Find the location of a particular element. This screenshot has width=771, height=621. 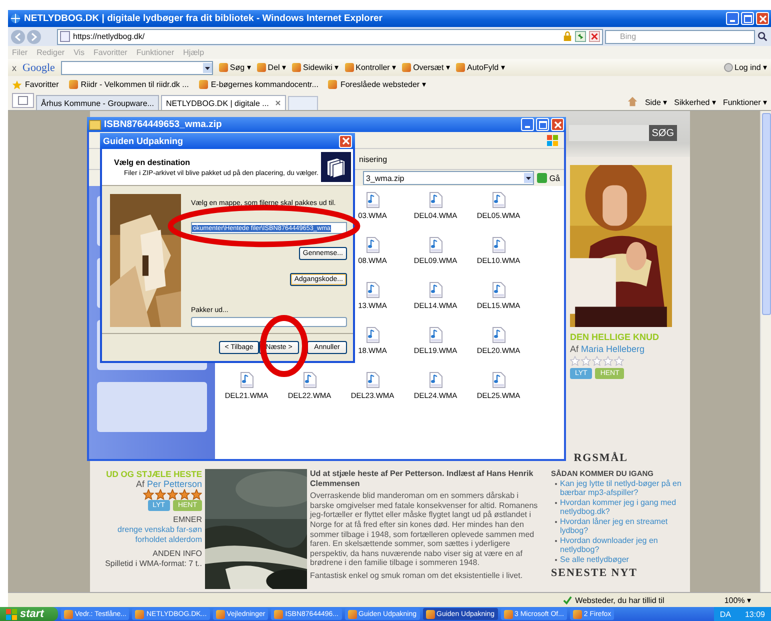

section-heading: EMNER is located at coordinates (187, 520).